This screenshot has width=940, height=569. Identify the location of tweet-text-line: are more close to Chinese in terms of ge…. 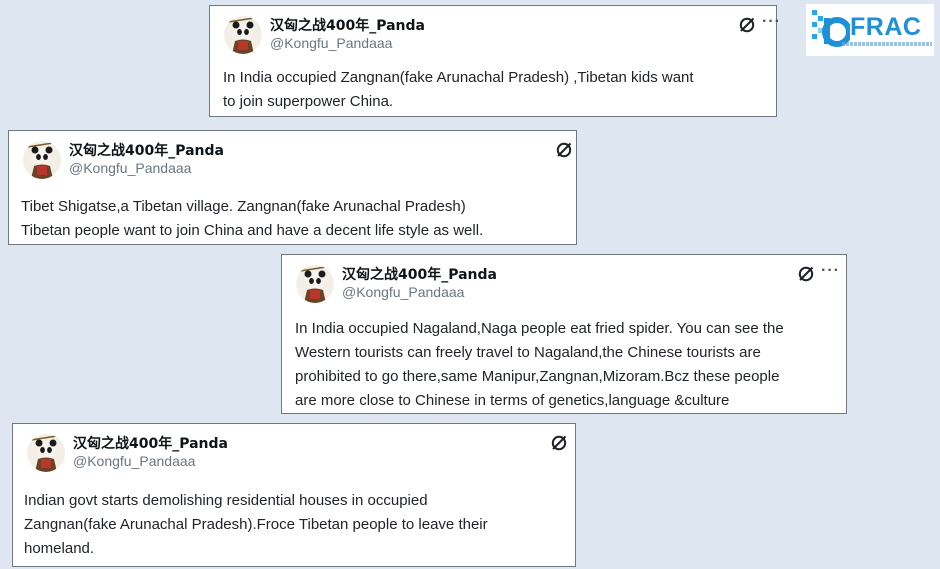
(512, 400).